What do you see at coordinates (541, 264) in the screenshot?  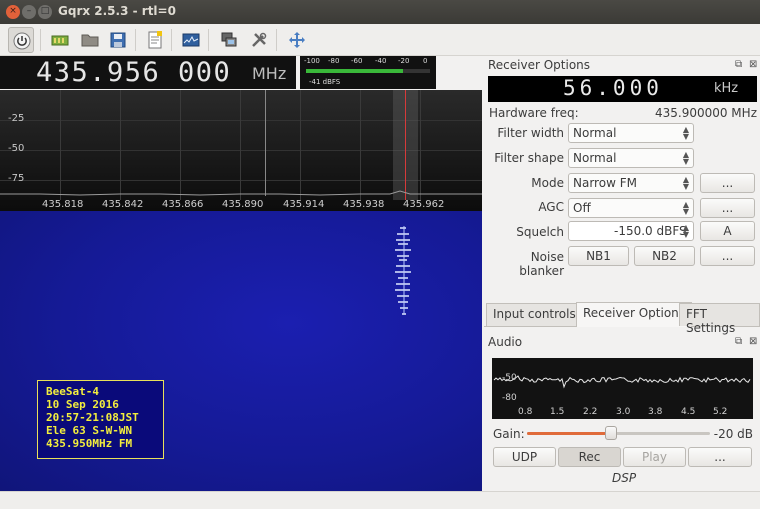 I see `noise-blanker-label: Noise blanker` at bounding box center [541, 264].